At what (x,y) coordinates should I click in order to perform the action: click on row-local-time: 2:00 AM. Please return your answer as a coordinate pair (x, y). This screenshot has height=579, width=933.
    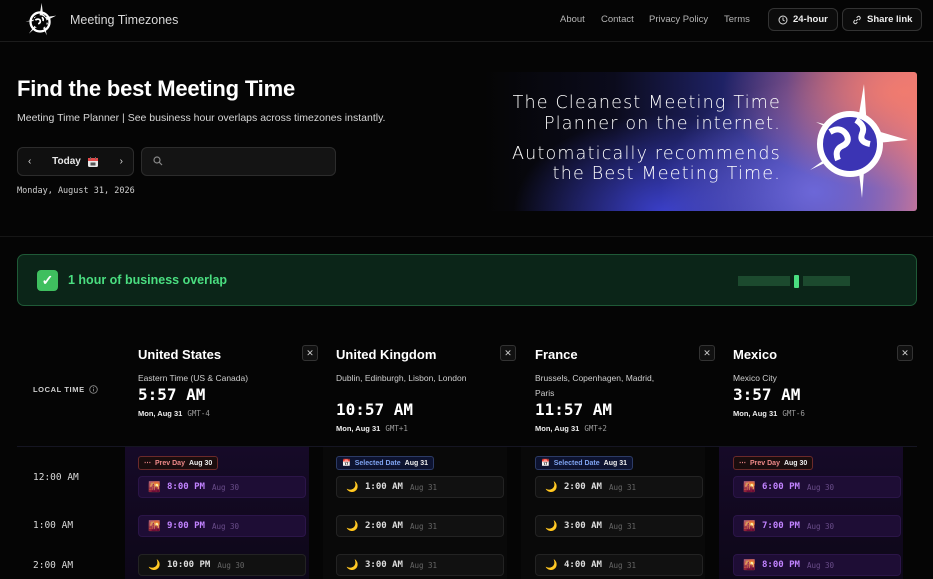
    Looking at the image, I should click on (53, 565).